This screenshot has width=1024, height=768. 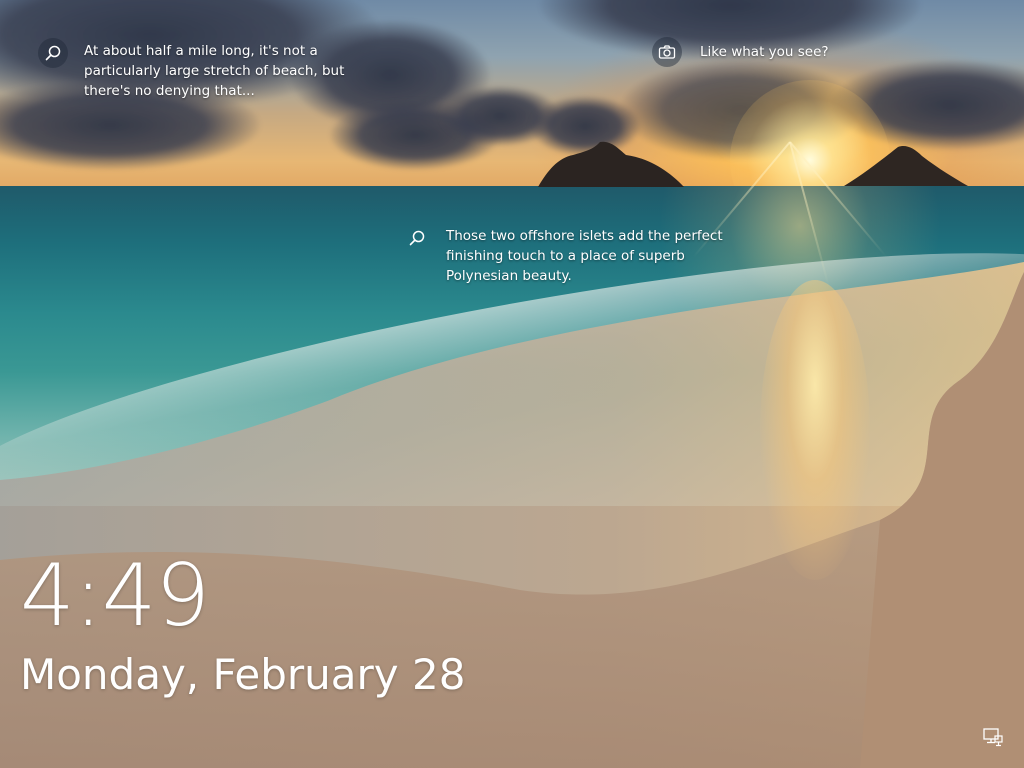 What do you see at coordinates (815, 430) in the screenshot?
I see `sun-reflection` at bounding box center [815, 430].